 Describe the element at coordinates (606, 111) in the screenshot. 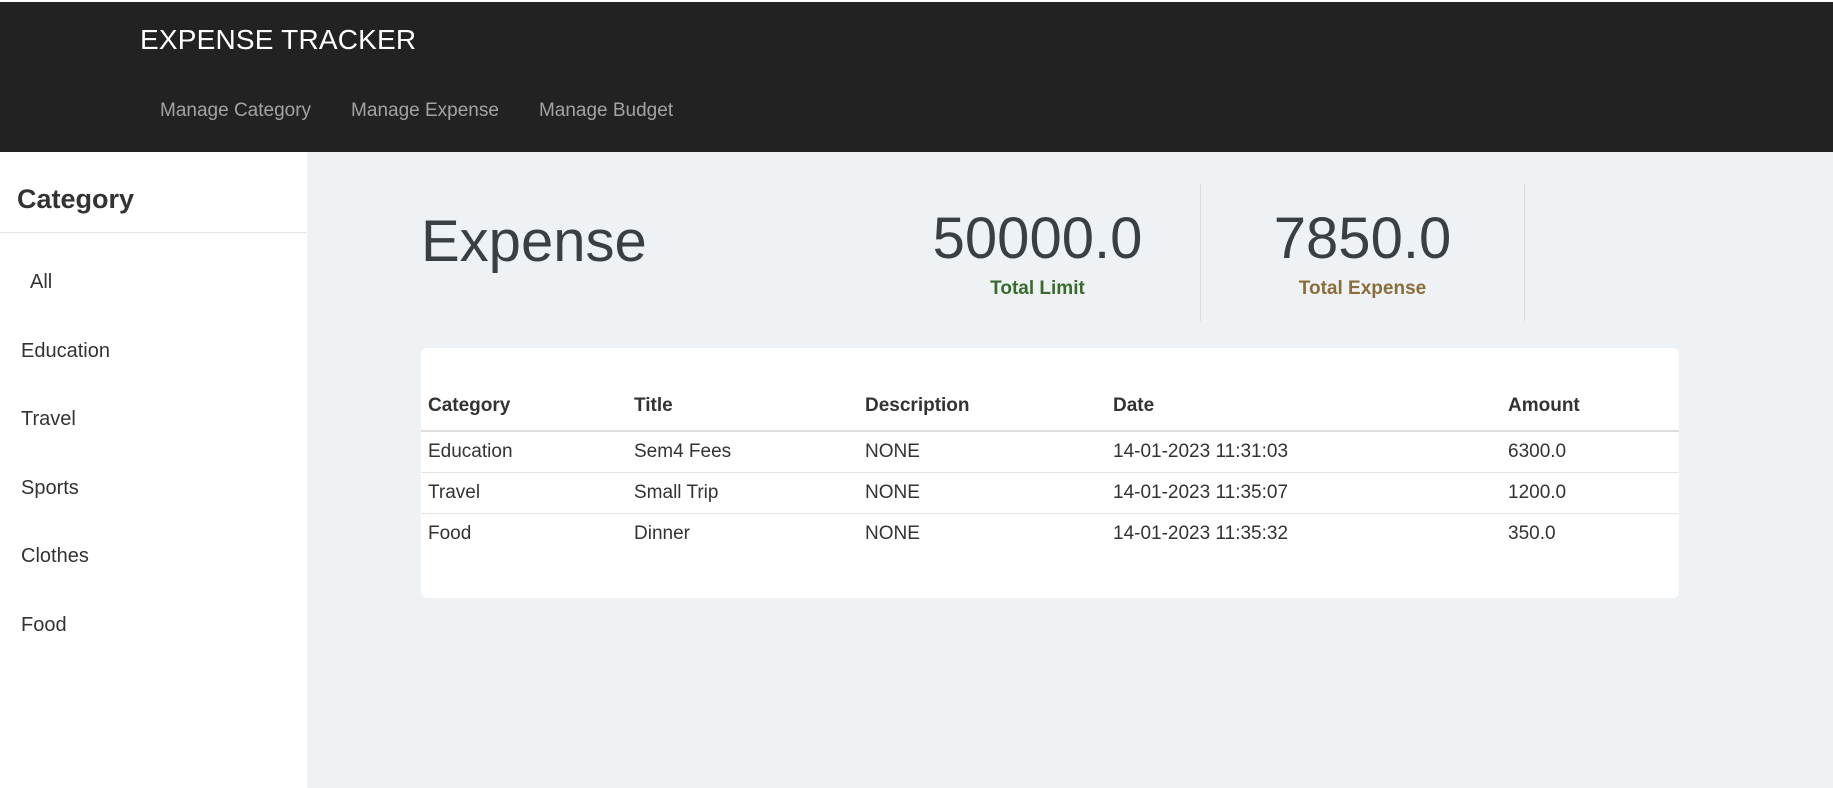

I see `nav-manage-budget: Manage Budget` at that location.